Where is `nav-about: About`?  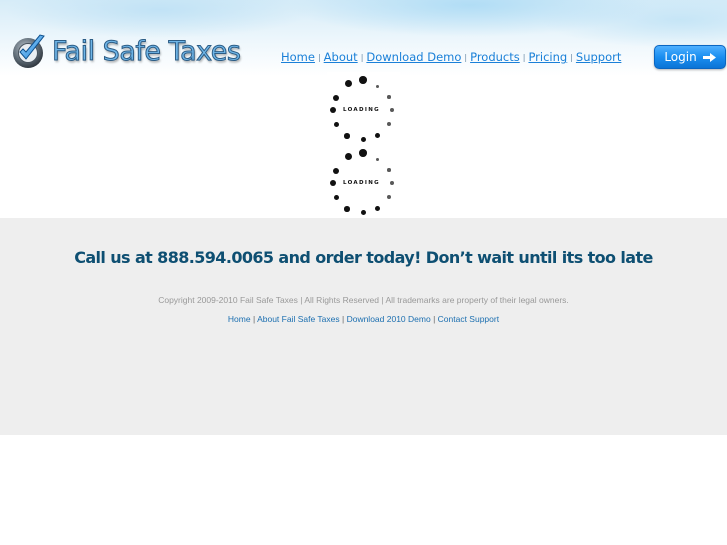
nav-about: About is located at coordinates (341, 57).